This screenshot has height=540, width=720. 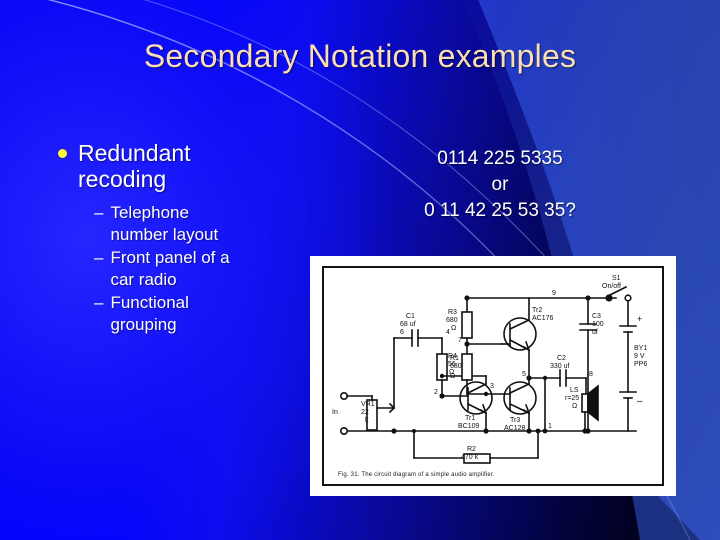 What do you see at coordinates (471, 449) in the screenshot?
I see `label-r2-ref: R2` at bounding box center [471, 449].